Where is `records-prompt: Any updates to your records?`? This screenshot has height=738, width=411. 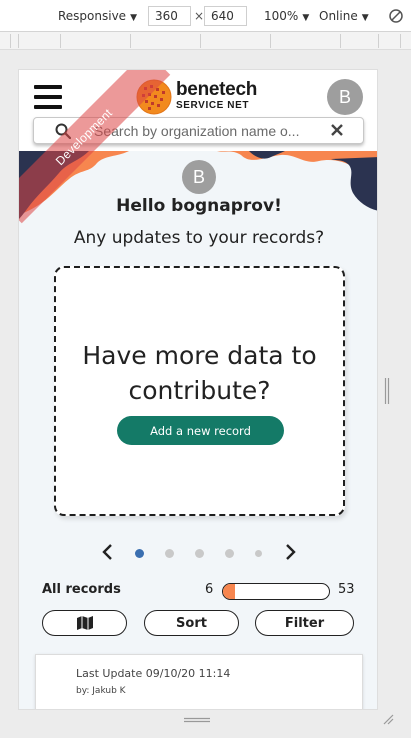
records-prompt: Any updates to your records? is located at coordinates (199, 238).